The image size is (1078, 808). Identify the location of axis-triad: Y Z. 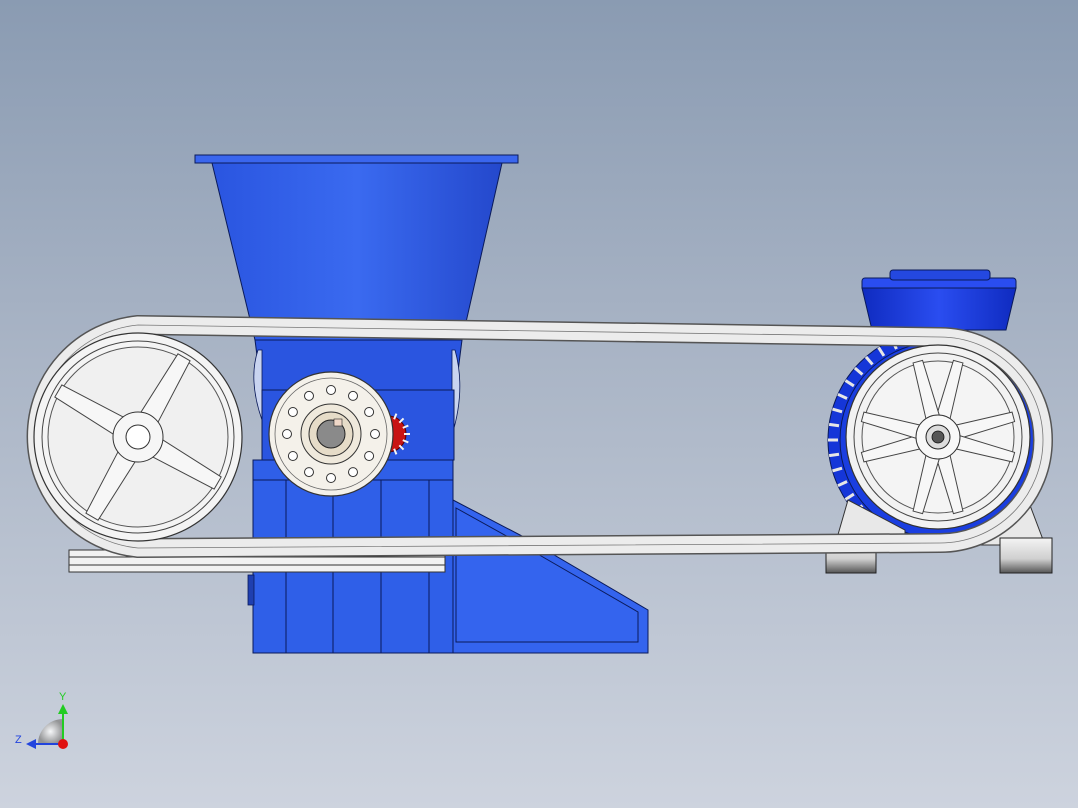
(41, 720).